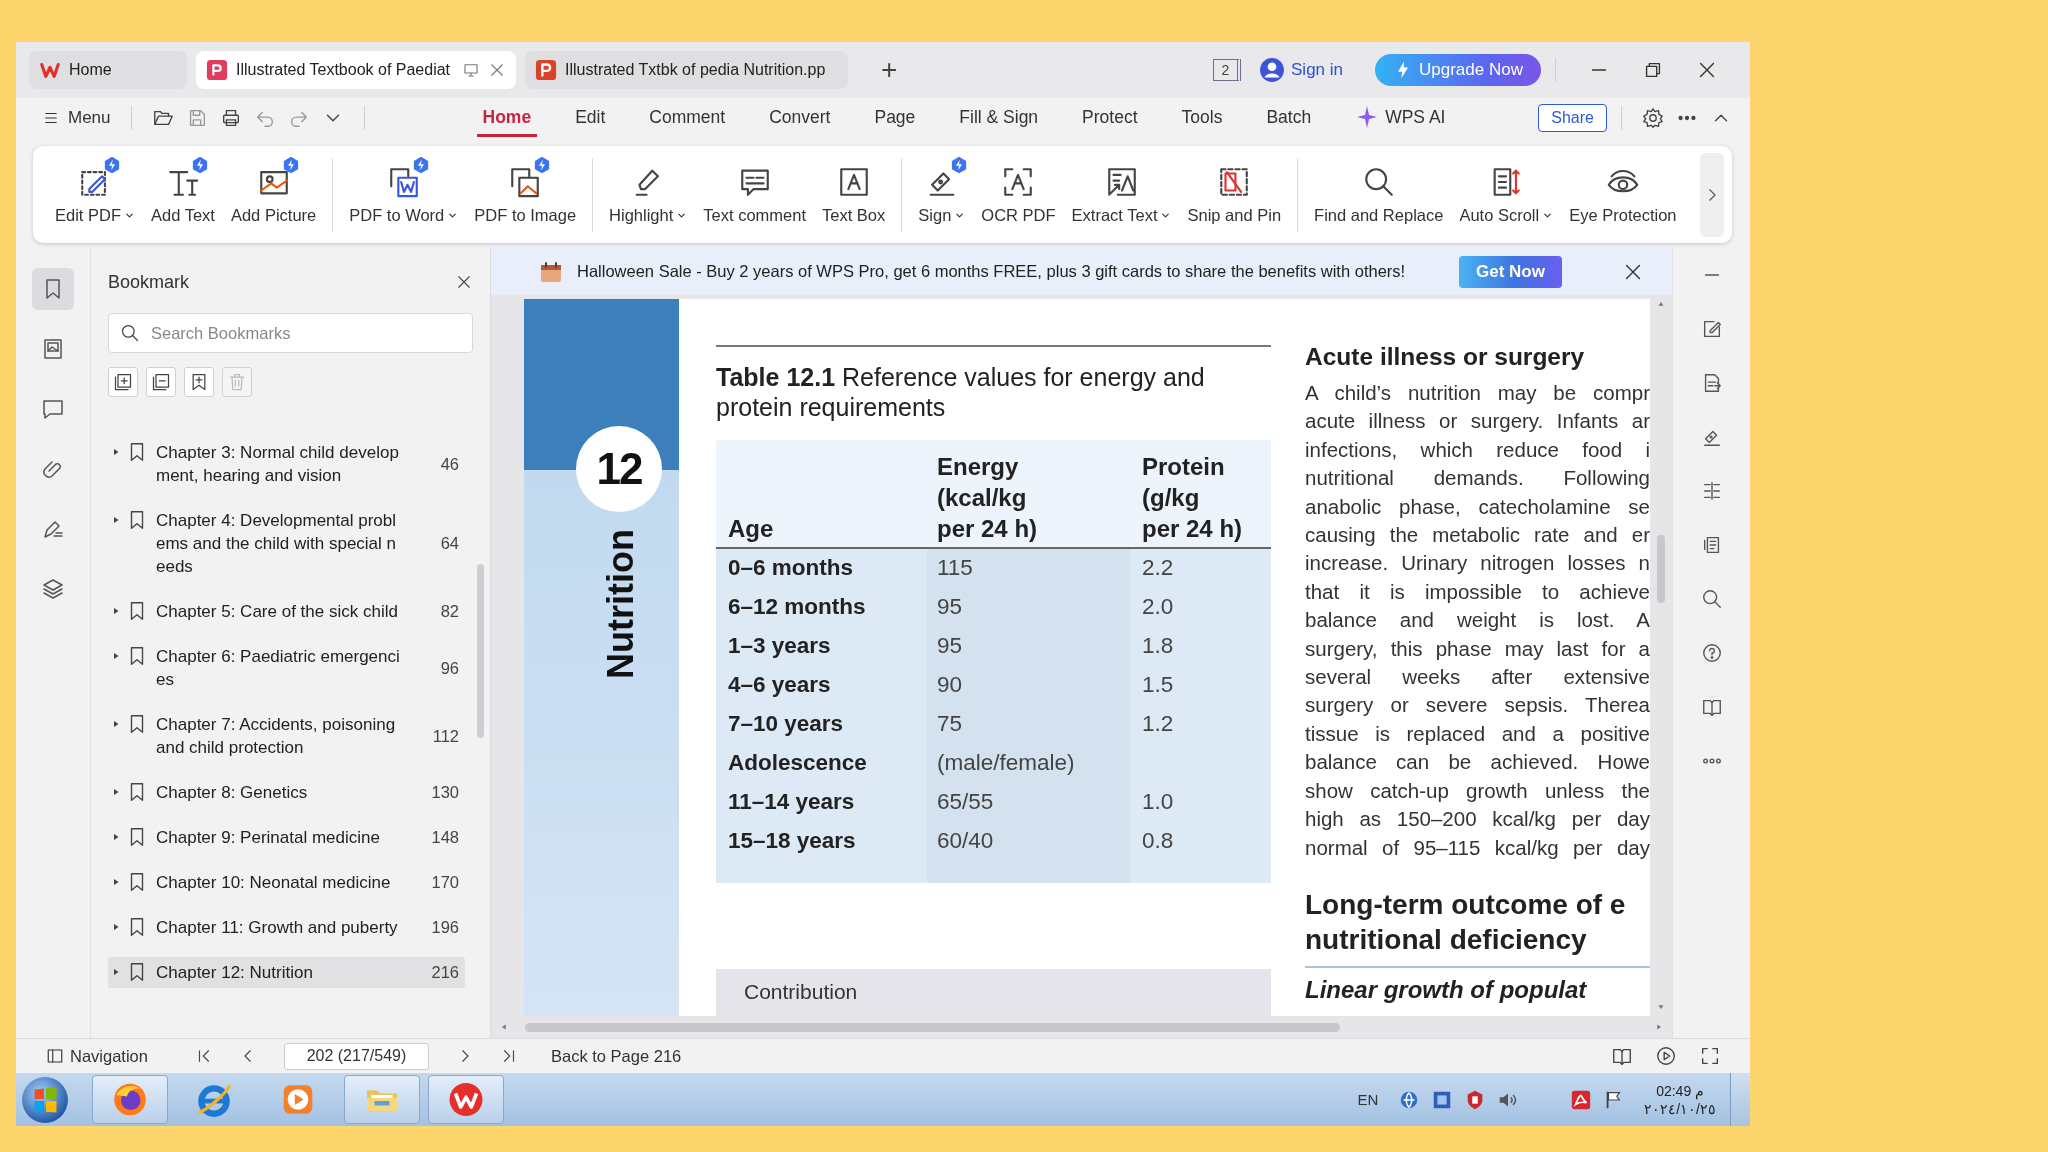  I want to click on menu-tab: Page, so click(895, 117).